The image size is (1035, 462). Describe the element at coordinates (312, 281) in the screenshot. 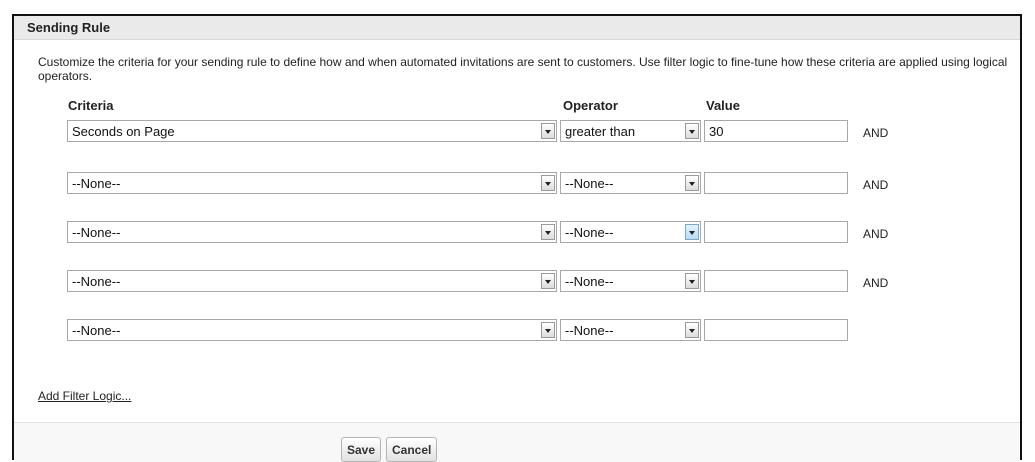

I see `criteria-select-4: --None--` at that location.